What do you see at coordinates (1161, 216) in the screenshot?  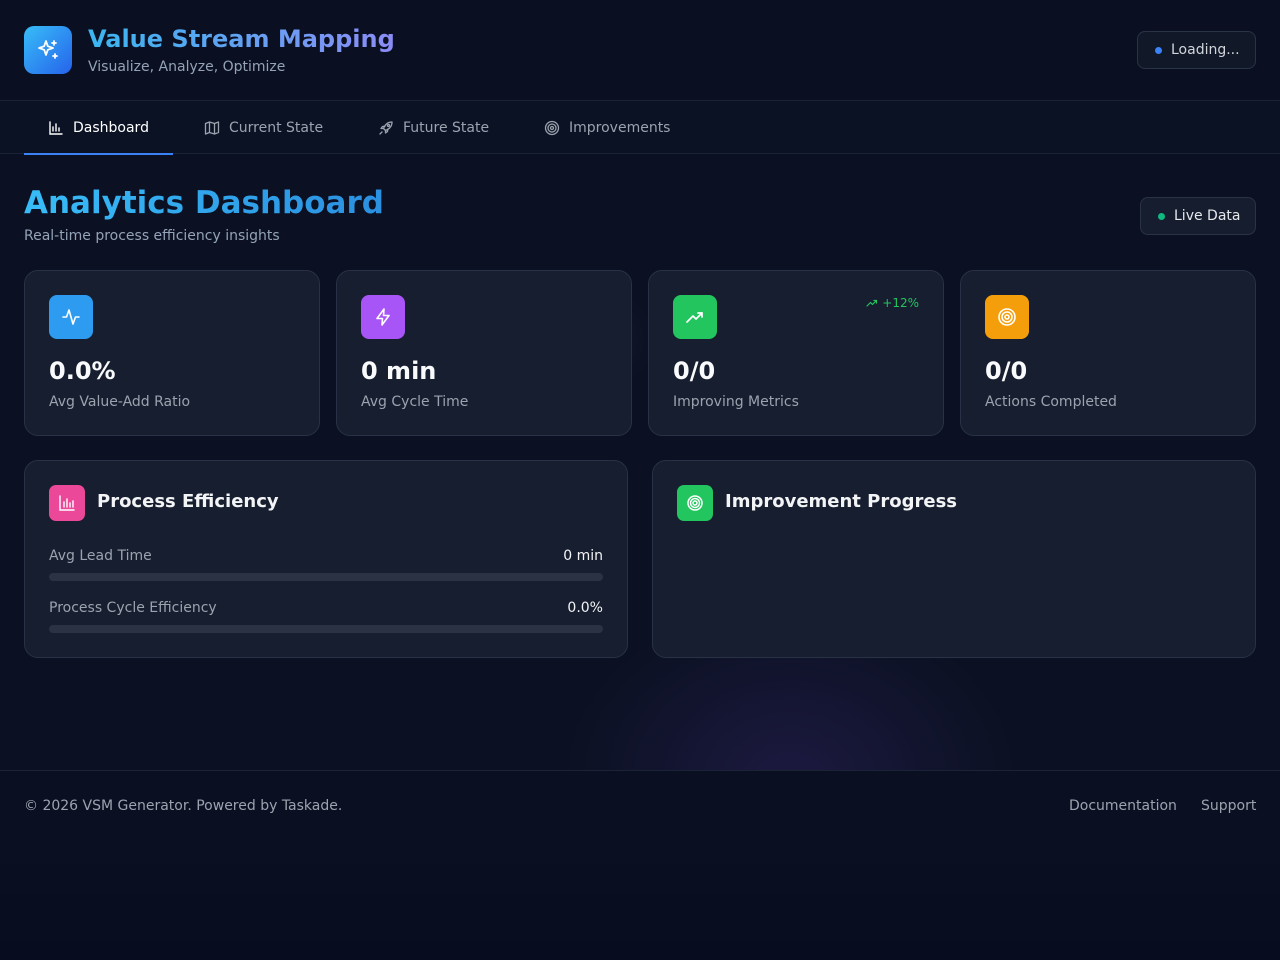 I see `live-dot` at bounding box center [1161, 216].